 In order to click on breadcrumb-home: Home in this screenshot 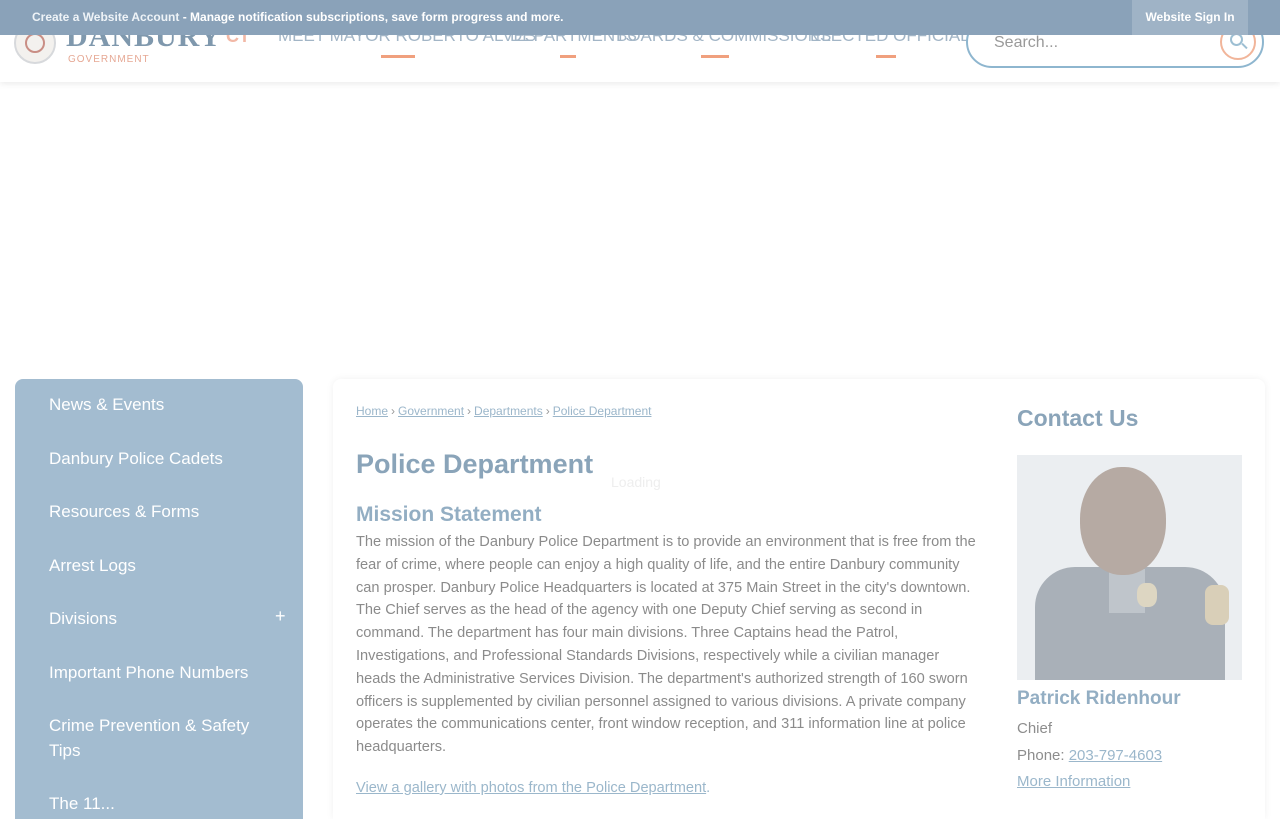, I will do `click(372, 411)`.